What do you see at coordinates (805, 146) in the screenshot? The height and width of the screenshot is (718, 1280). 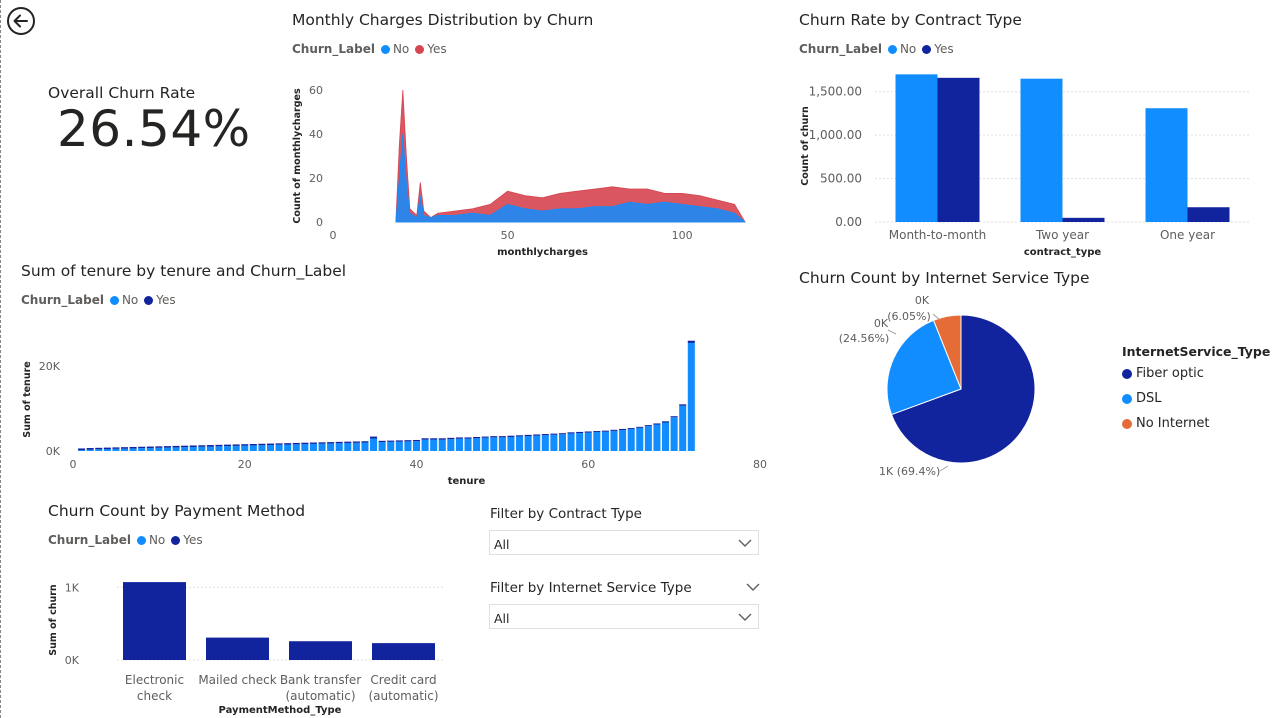 I see `y-axis-label: Count of churn` at bounding box center [805, 146].